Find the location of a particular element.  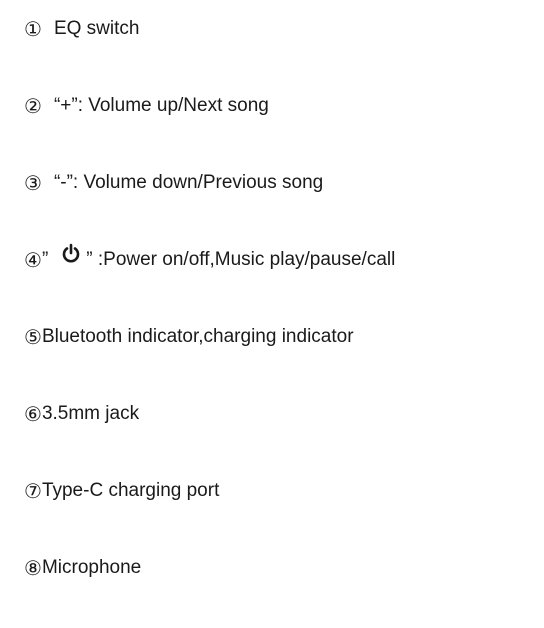

list-item-jack: ⑥ 3.5mm jack is located at coordinates (81, 414).